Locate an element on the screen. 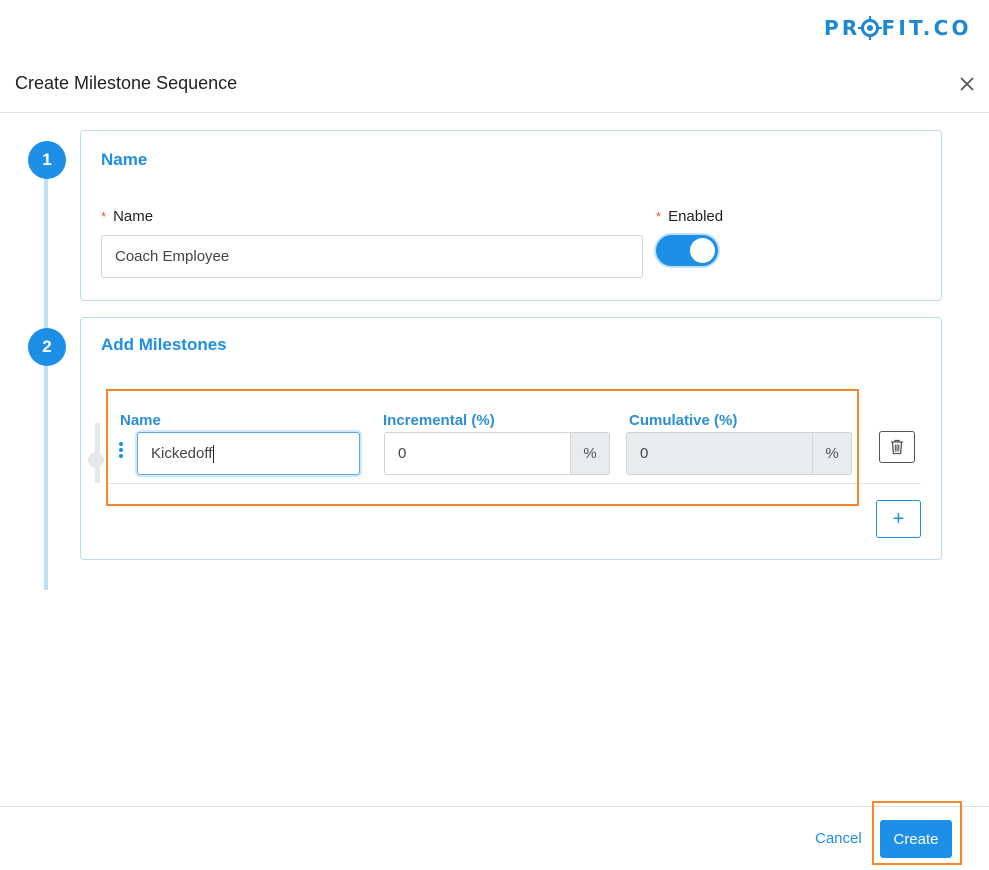 Image resolution: width=989 pixels, height=870 pixels. trash-icon is located at coordinates (897, 447).